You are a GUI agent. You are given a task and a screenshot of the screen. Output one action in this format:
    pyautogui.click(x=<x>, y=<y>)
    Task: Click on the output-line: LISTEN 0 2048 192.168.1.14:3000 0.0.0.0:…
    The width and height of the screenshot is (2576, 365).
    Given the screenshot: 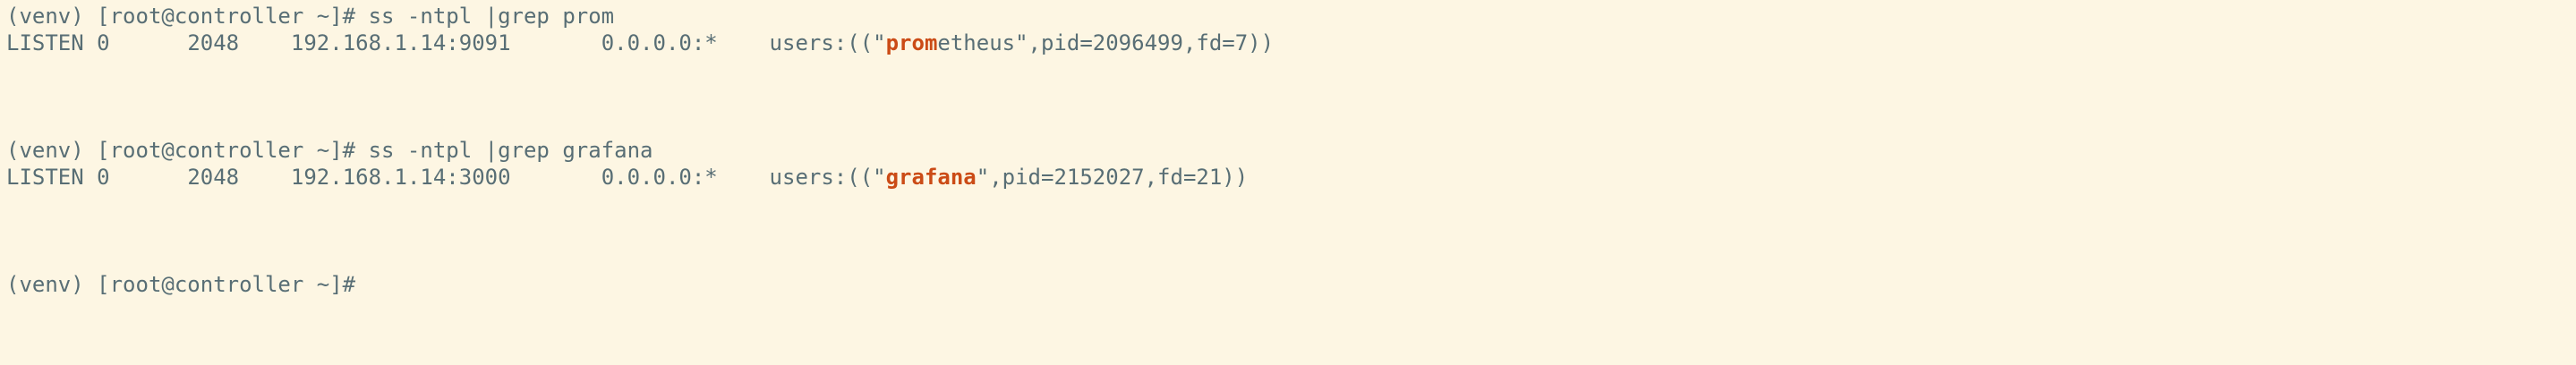 What is the action you would take?
    pyautogui.click(x=627, y=178)
    